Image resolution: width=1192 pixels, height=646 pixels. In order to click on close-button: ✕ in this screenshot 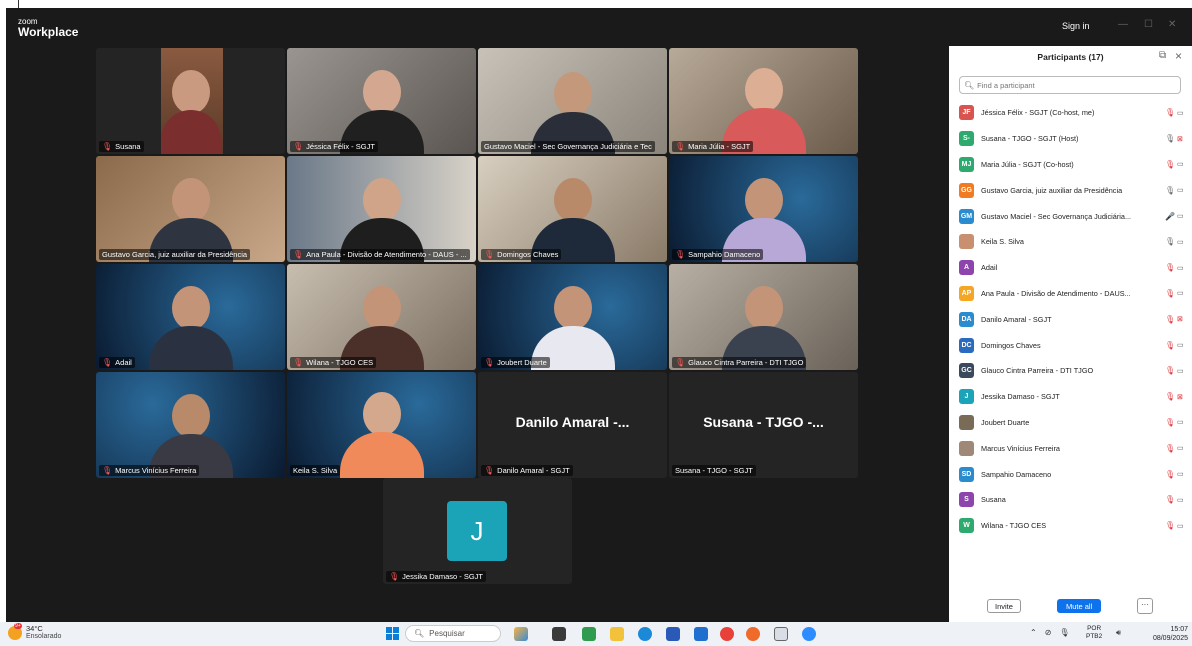, I will do `click(1172, 24)`.